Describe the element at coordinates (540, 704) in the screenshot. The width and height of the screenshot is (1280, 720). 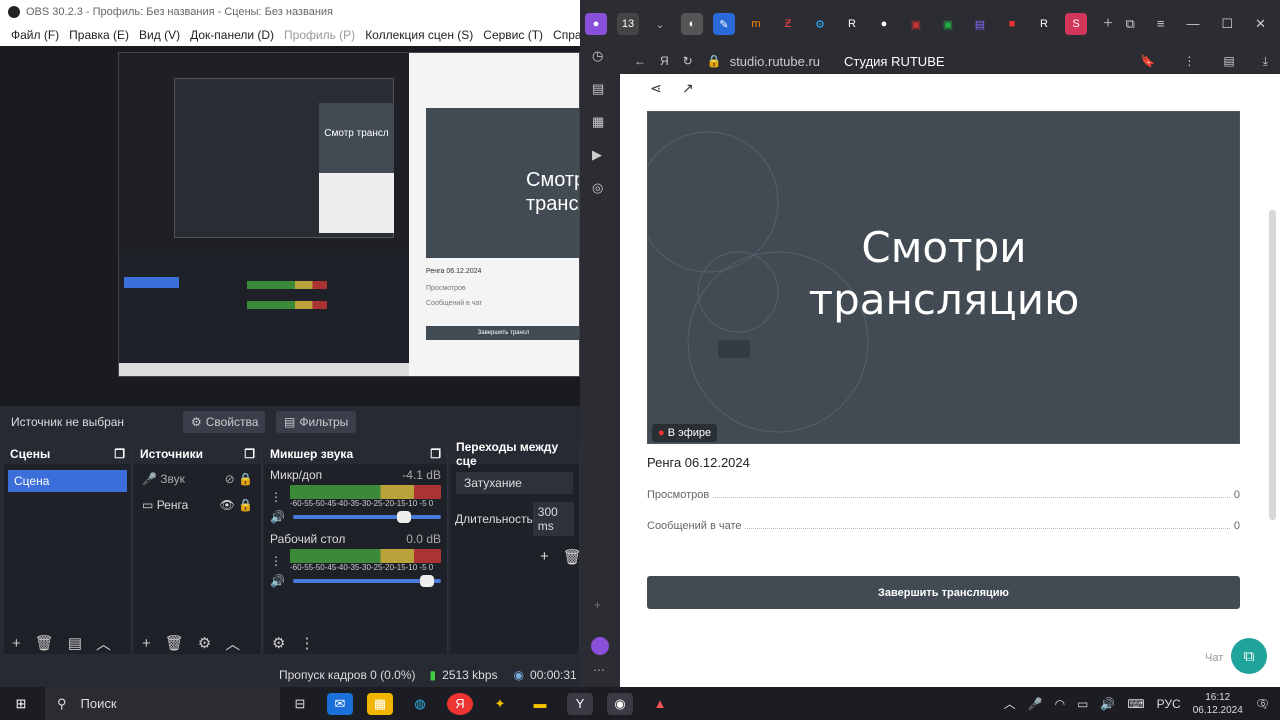
I see `folder-icon: ▬` at that location.